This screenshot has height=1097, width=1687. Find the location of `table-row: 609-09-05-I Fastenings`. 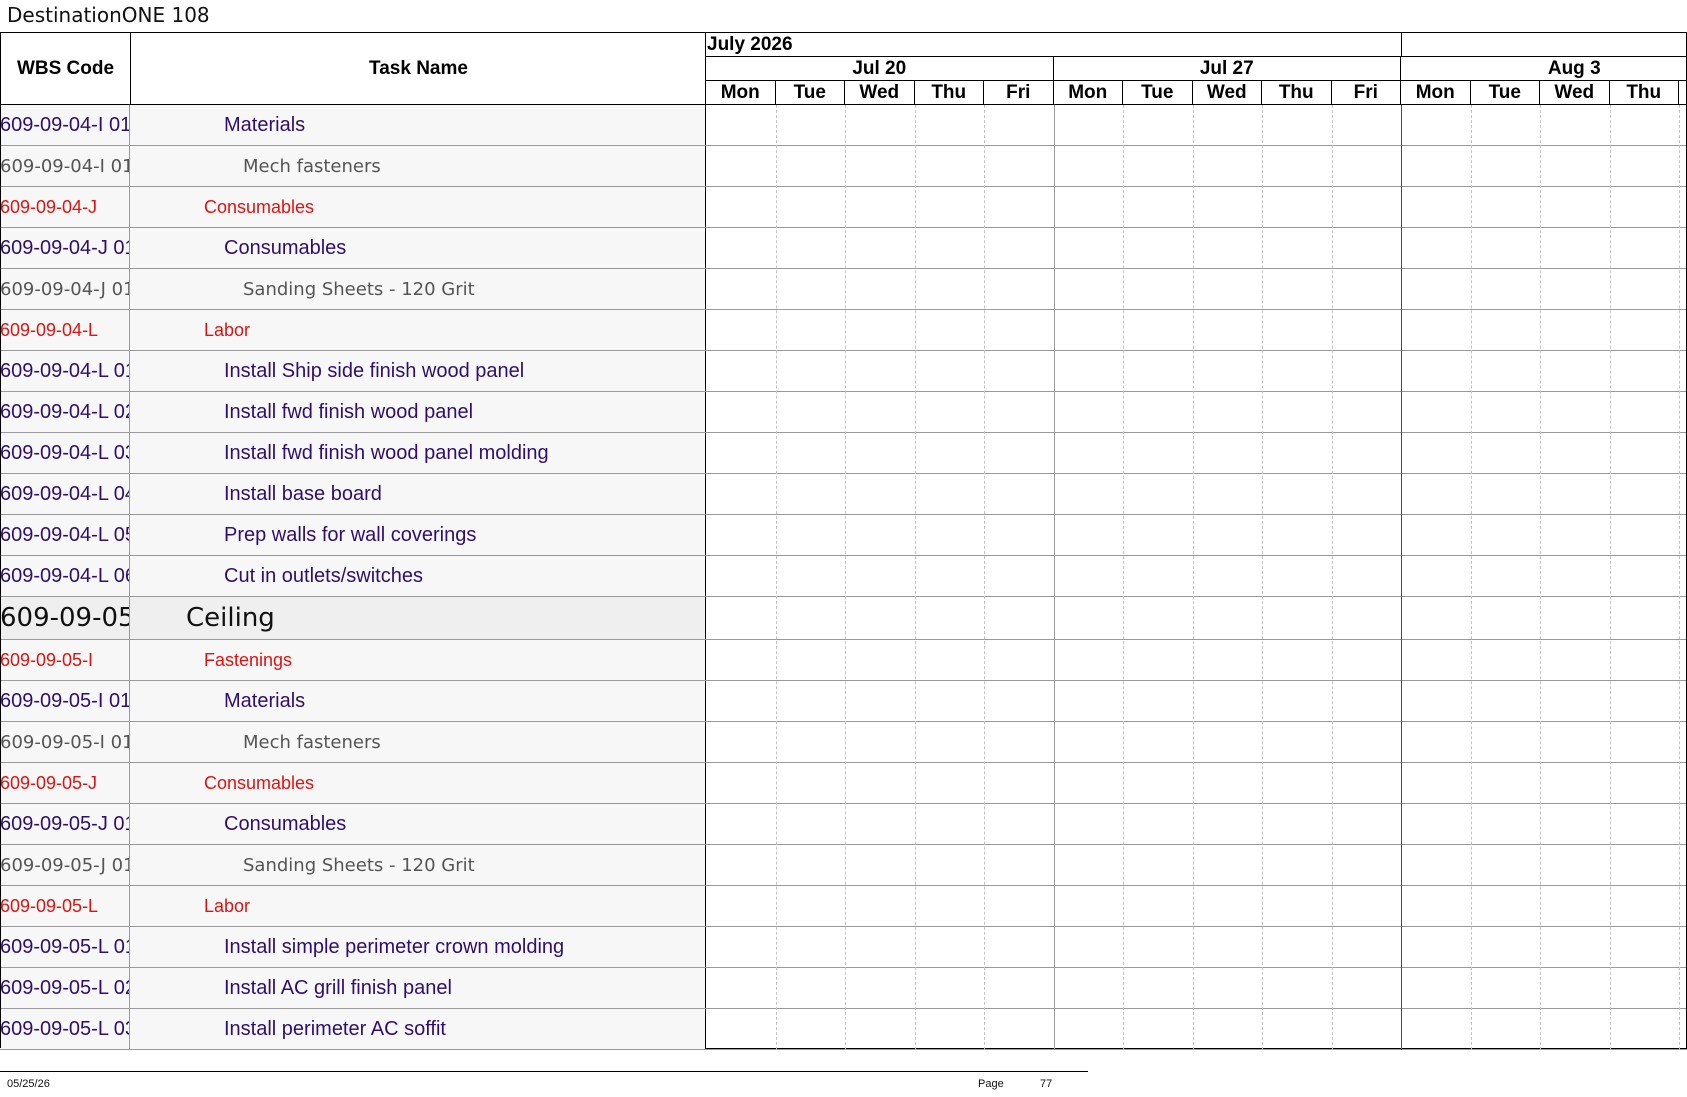

table-row: 609-09-05-I Fastenings is located at coordinates (843, 660).